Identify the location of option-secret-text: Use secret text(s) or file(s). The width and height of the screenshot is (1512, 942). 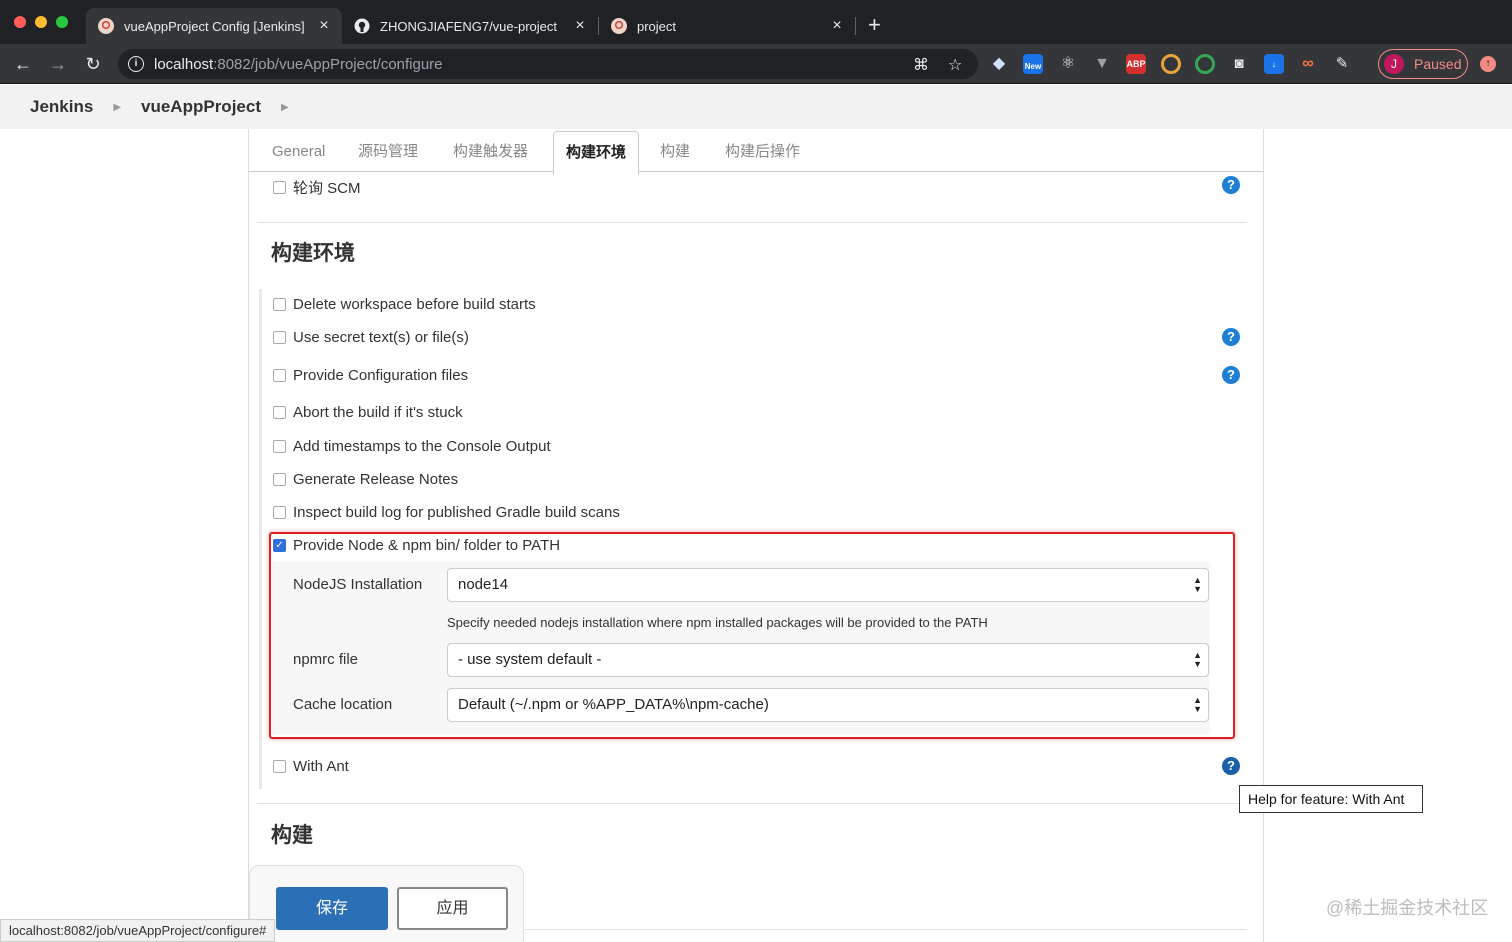
(371, 337).